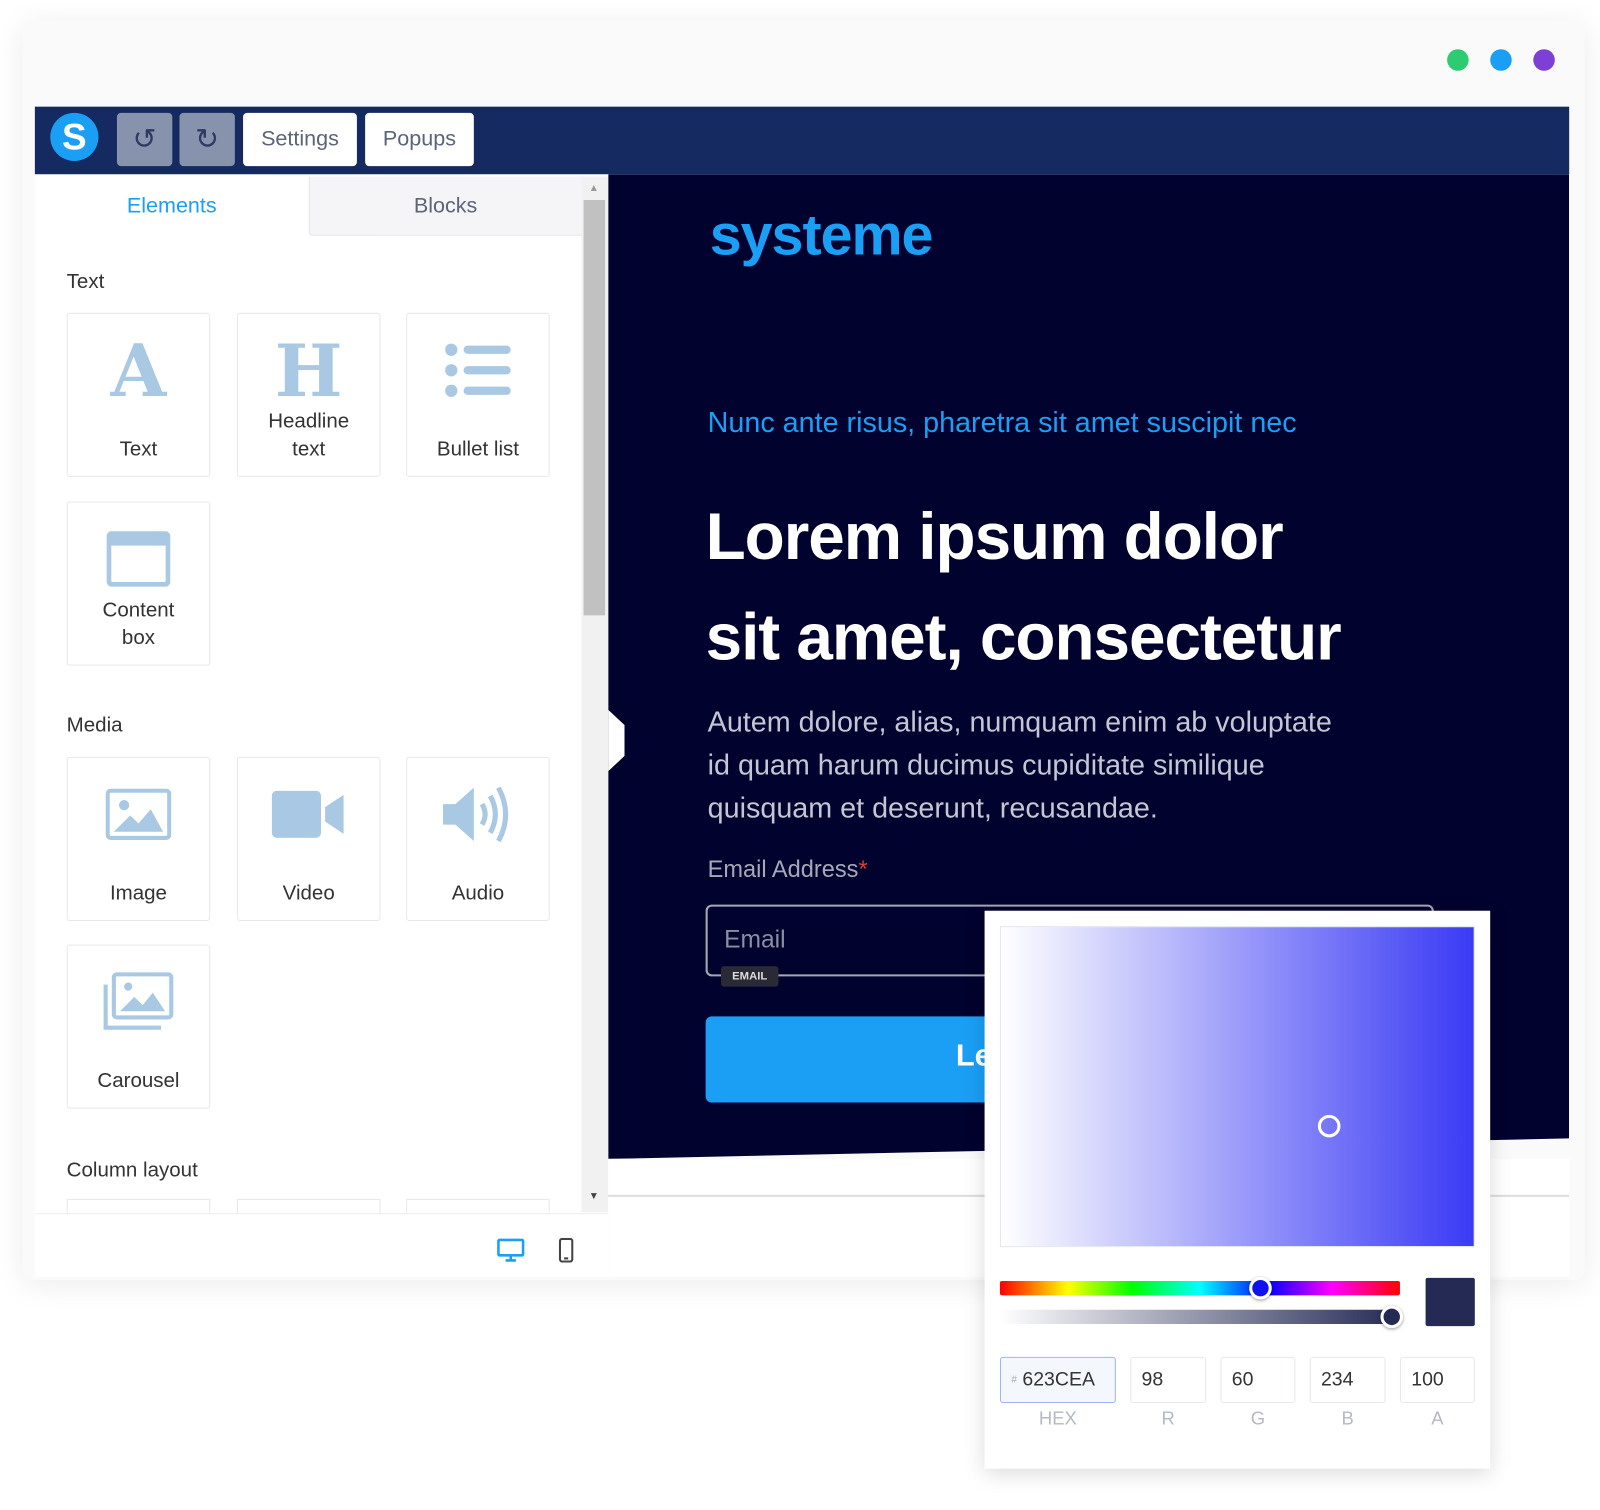 The width and height of the screenshot is (1600, 1510). Describe the element at coordinates (172, 205) in the screenshot. I see `tab-elements: Elements` at that location.